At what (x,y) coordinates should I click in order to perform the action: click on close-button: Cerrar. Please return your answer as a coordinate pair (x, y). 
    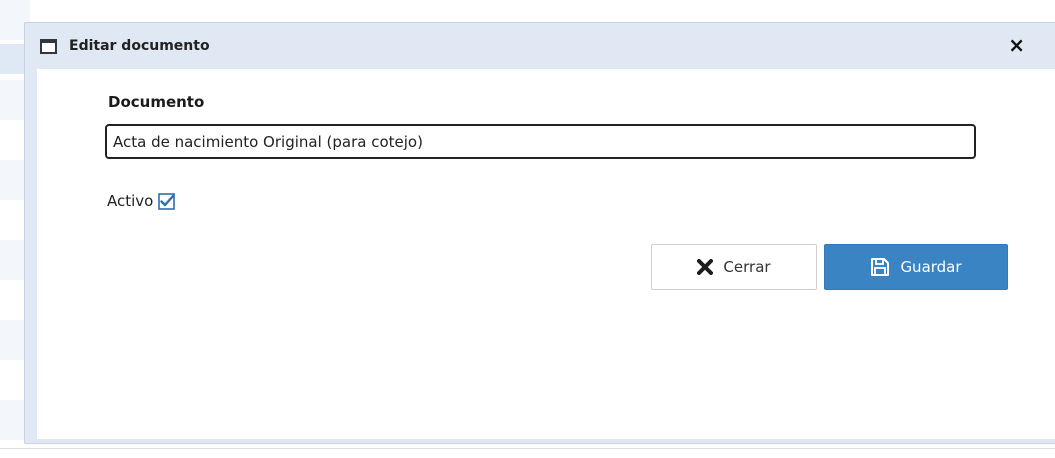
    Looking at the image, I should click on (734, 267).